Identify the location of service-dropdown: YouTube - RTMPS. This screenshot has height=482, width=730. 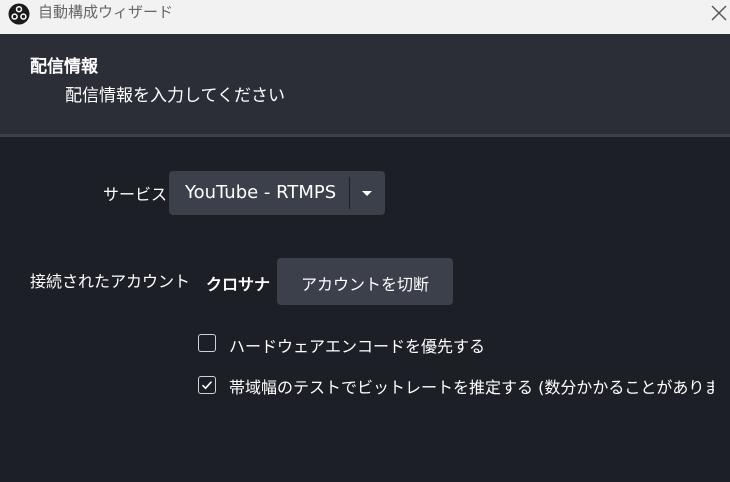
(277, 193).